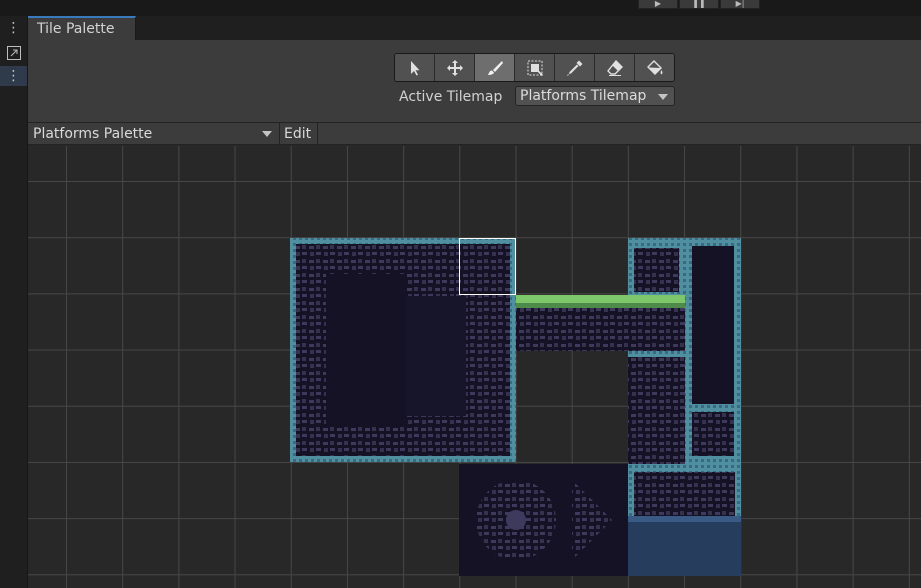  I want to click on playmode-controls: ▶ ❚❚ ▶|, so click(699, 4).